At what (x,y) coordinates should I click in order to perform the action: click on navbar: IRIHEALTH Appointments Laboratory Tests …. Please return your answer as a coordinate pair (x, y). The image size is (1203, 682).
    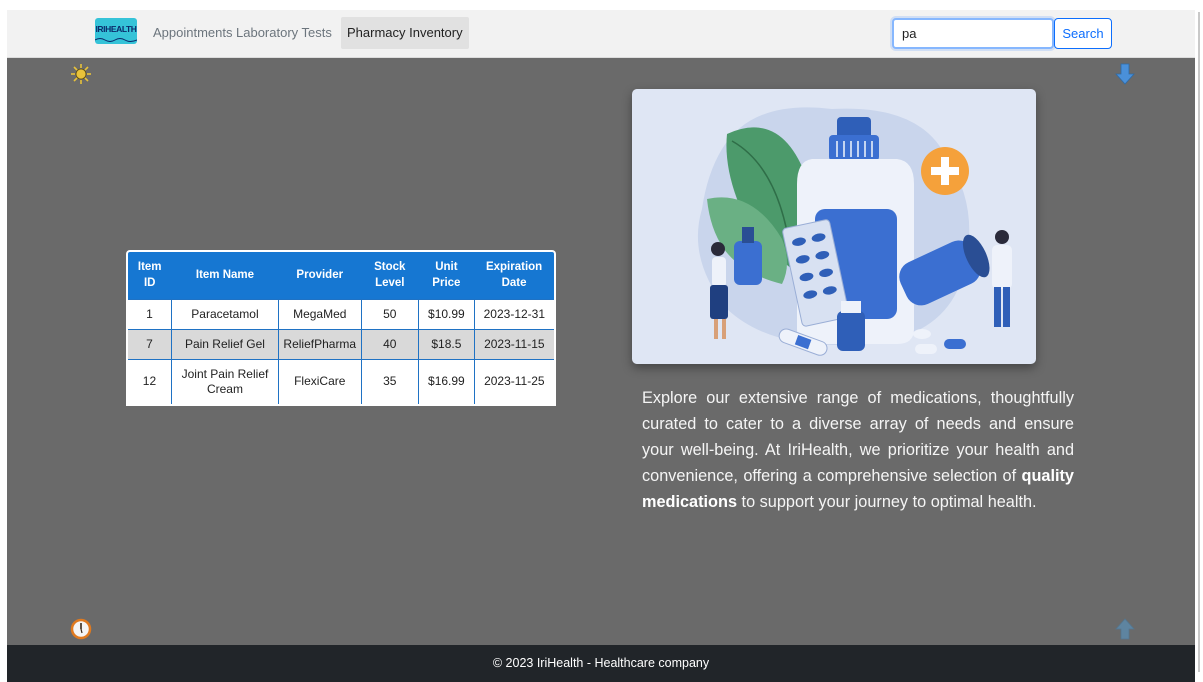
    Looking at the image, I should click on (601, 34).